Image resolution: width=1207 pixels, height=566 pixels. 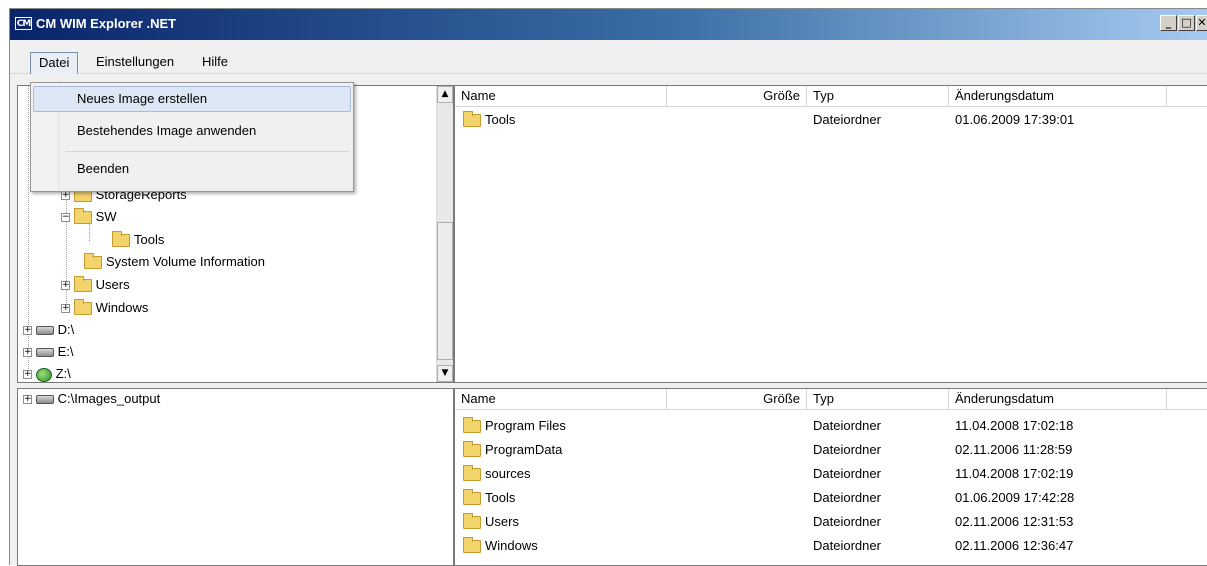 I want to click on modified-cell: 11.04.2008 17:02:18, so click(x=1014, y=425).